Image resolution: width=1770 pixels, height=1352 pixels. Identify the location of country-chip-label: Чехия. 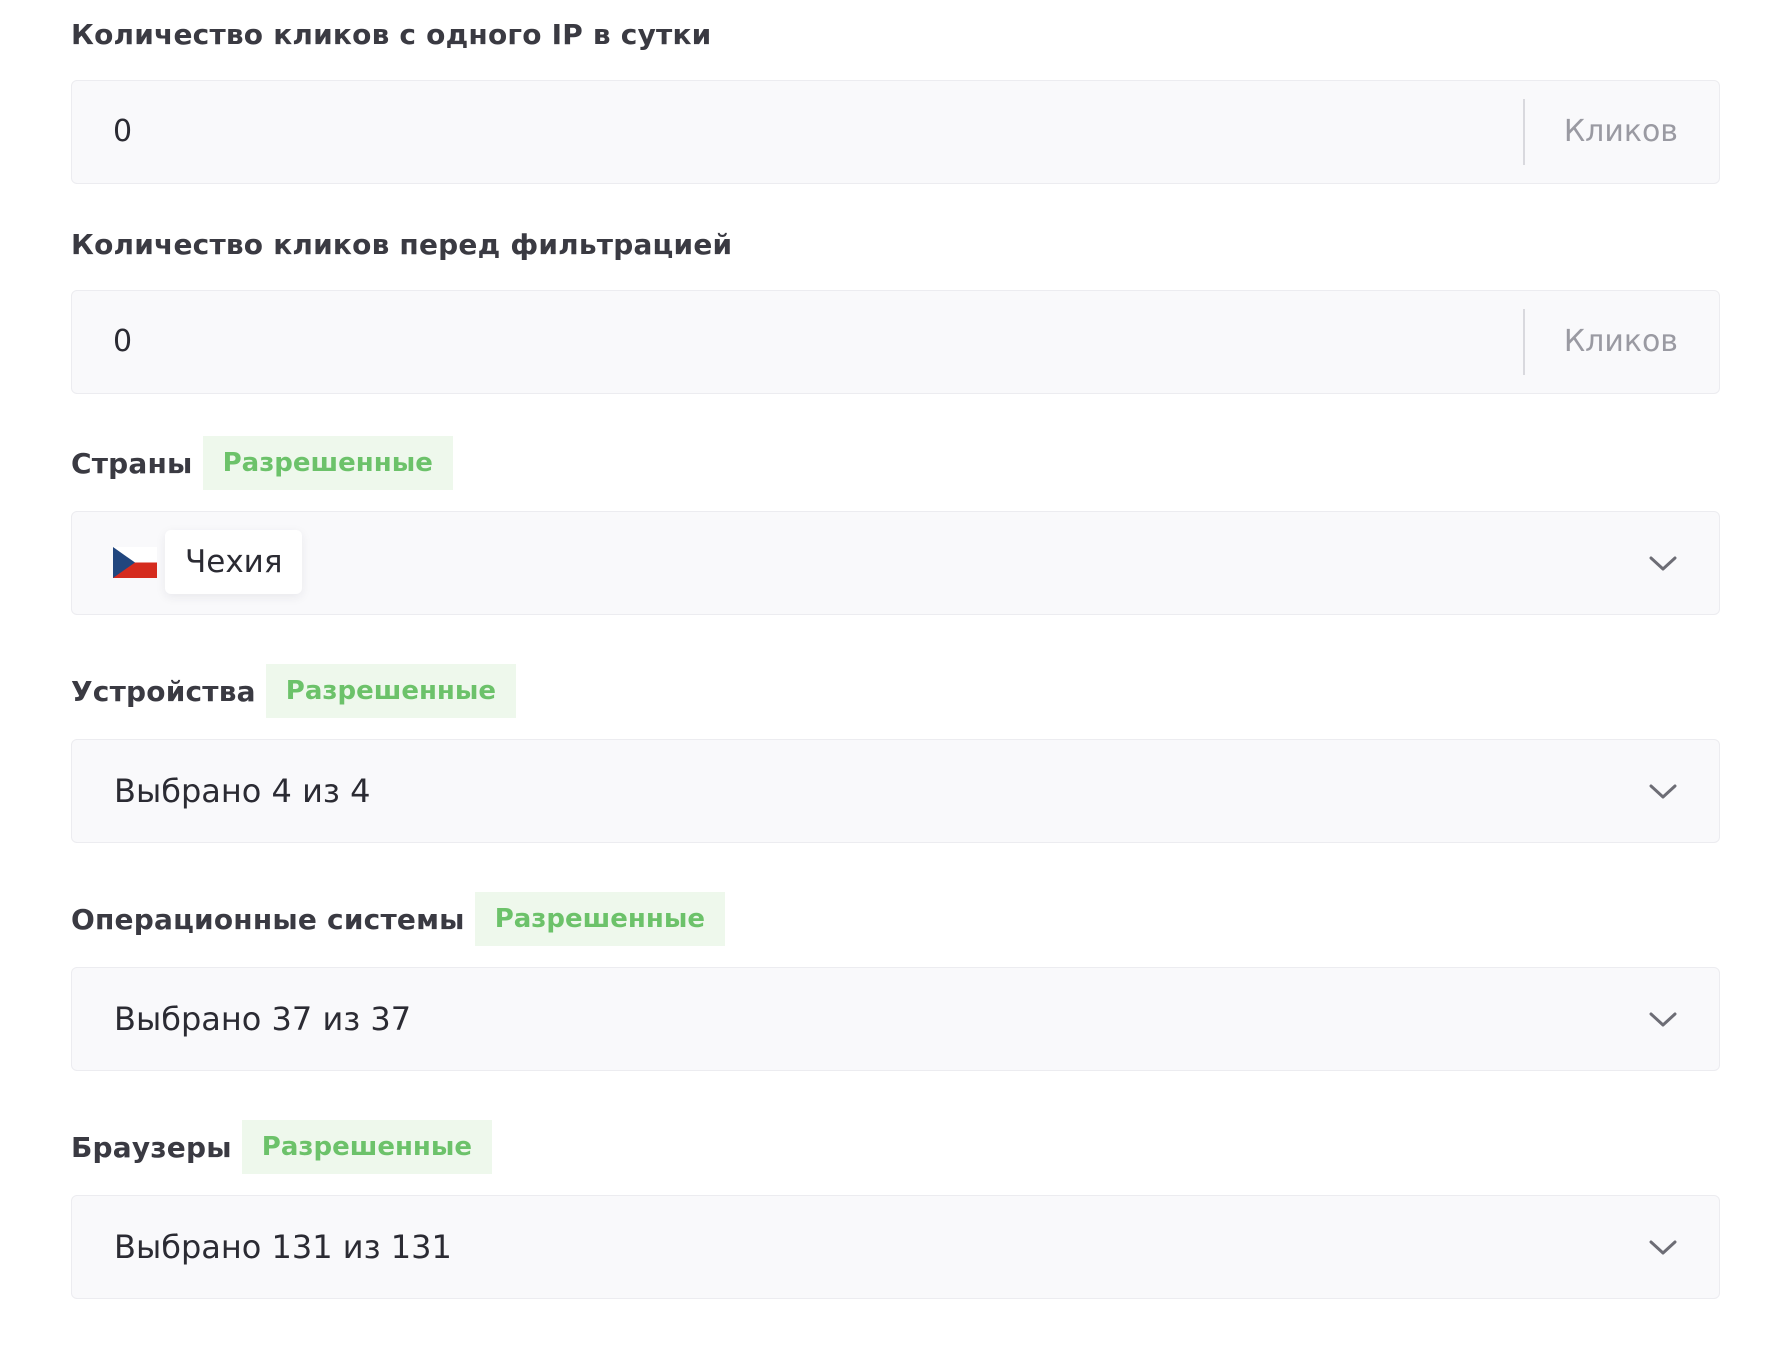
(234, 562).